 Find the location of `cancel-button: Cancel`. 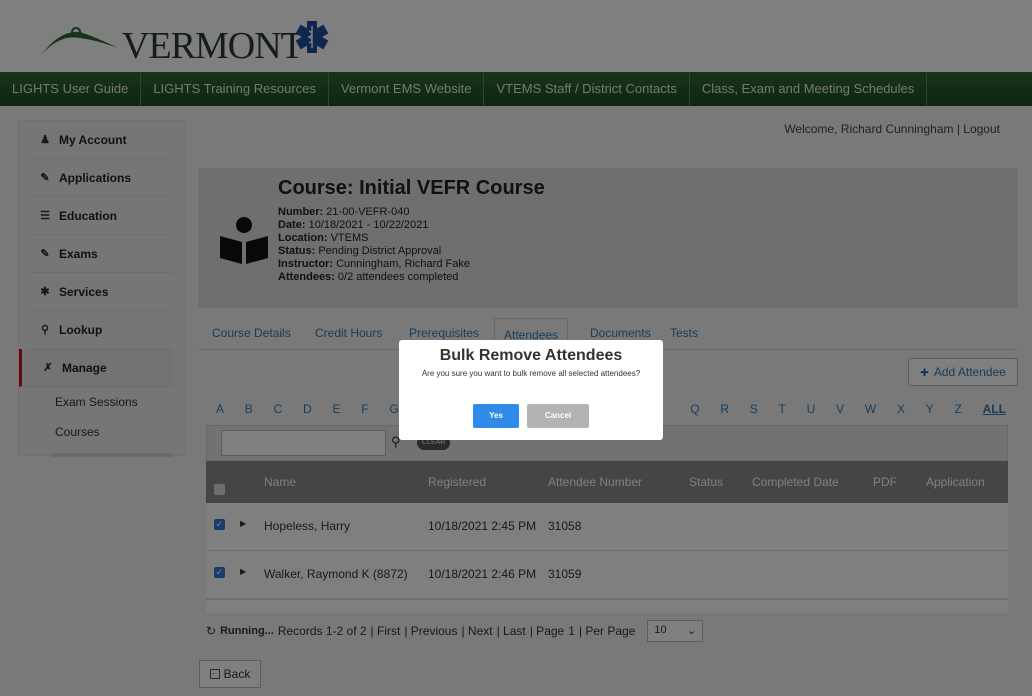

cancel-button: Cancel is located at coordinates (558, 416).